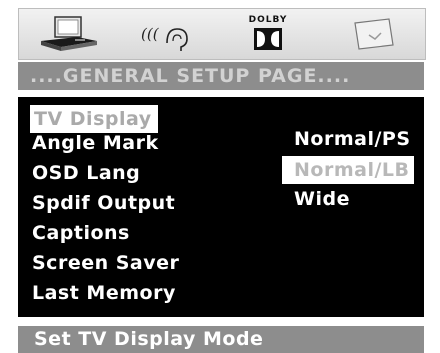 The height and width of the screenshot is (353, 440). I want to click on general-setup-icon, so click(69, 34).